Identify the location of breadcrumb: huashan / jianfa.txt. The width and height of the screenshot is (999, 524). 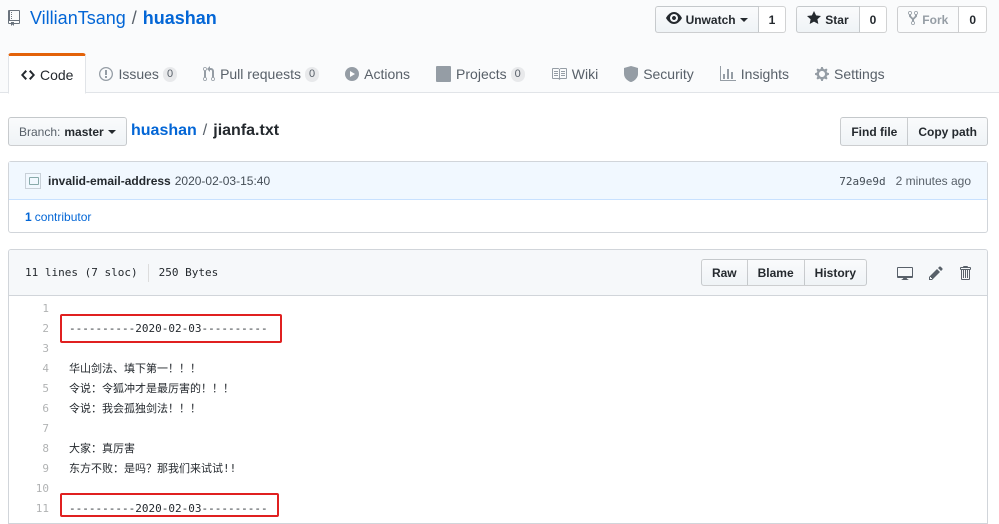
(205, 131).